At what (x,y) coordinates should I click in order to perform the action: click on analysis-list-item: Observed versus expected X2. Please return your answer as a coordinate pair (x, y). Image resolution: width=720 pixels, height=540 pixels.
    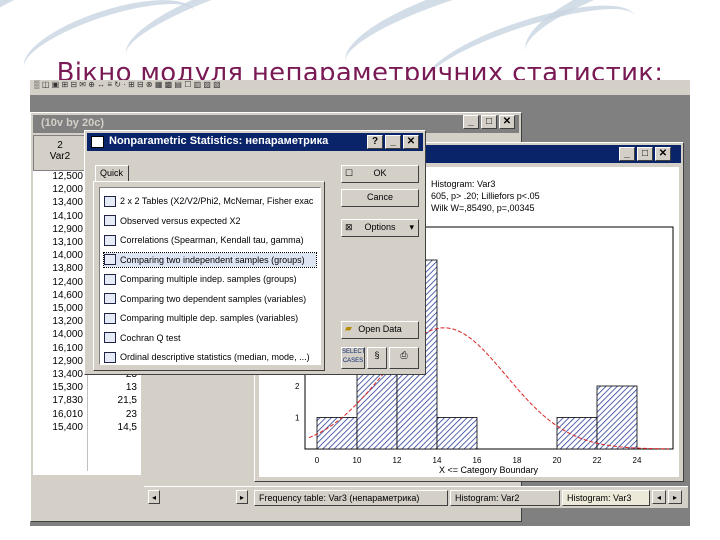
    Looking at the image, I should click on (210, 221).